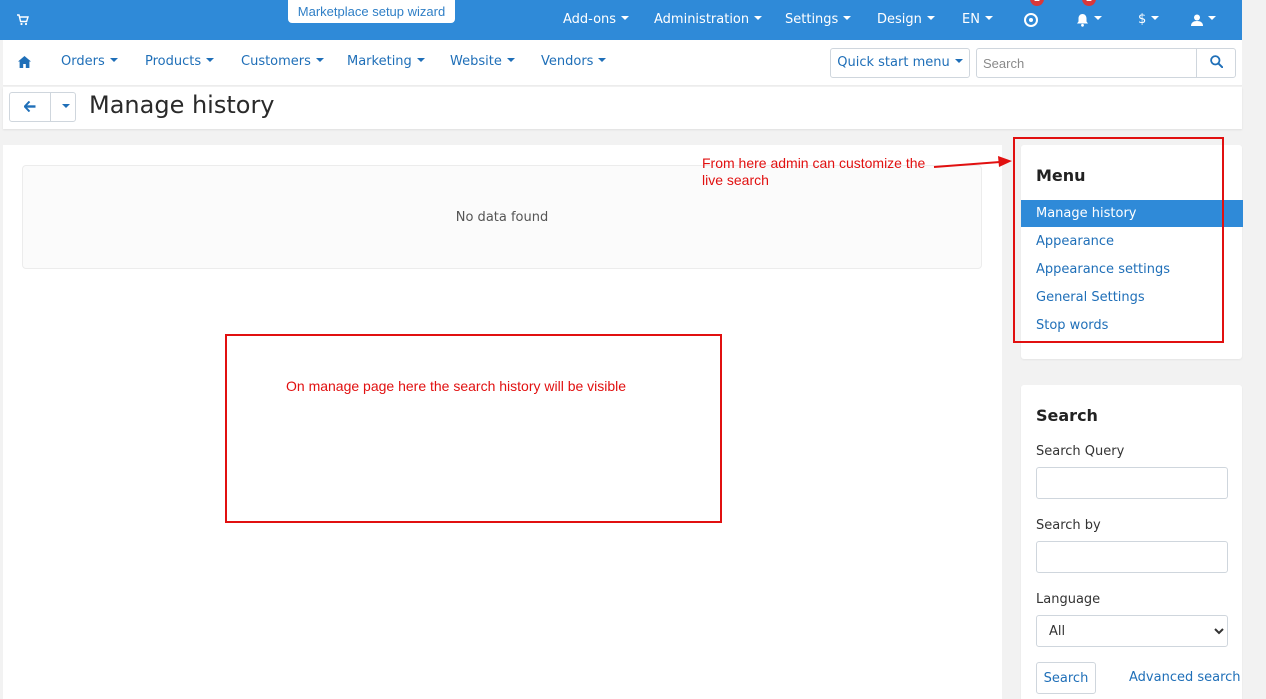 The width and height of the screenshot is (1266, 699). Describe the element at coordinates (590, 19) in the screenshot. I see `menu-add-ons-label: Add-ons` at that location.